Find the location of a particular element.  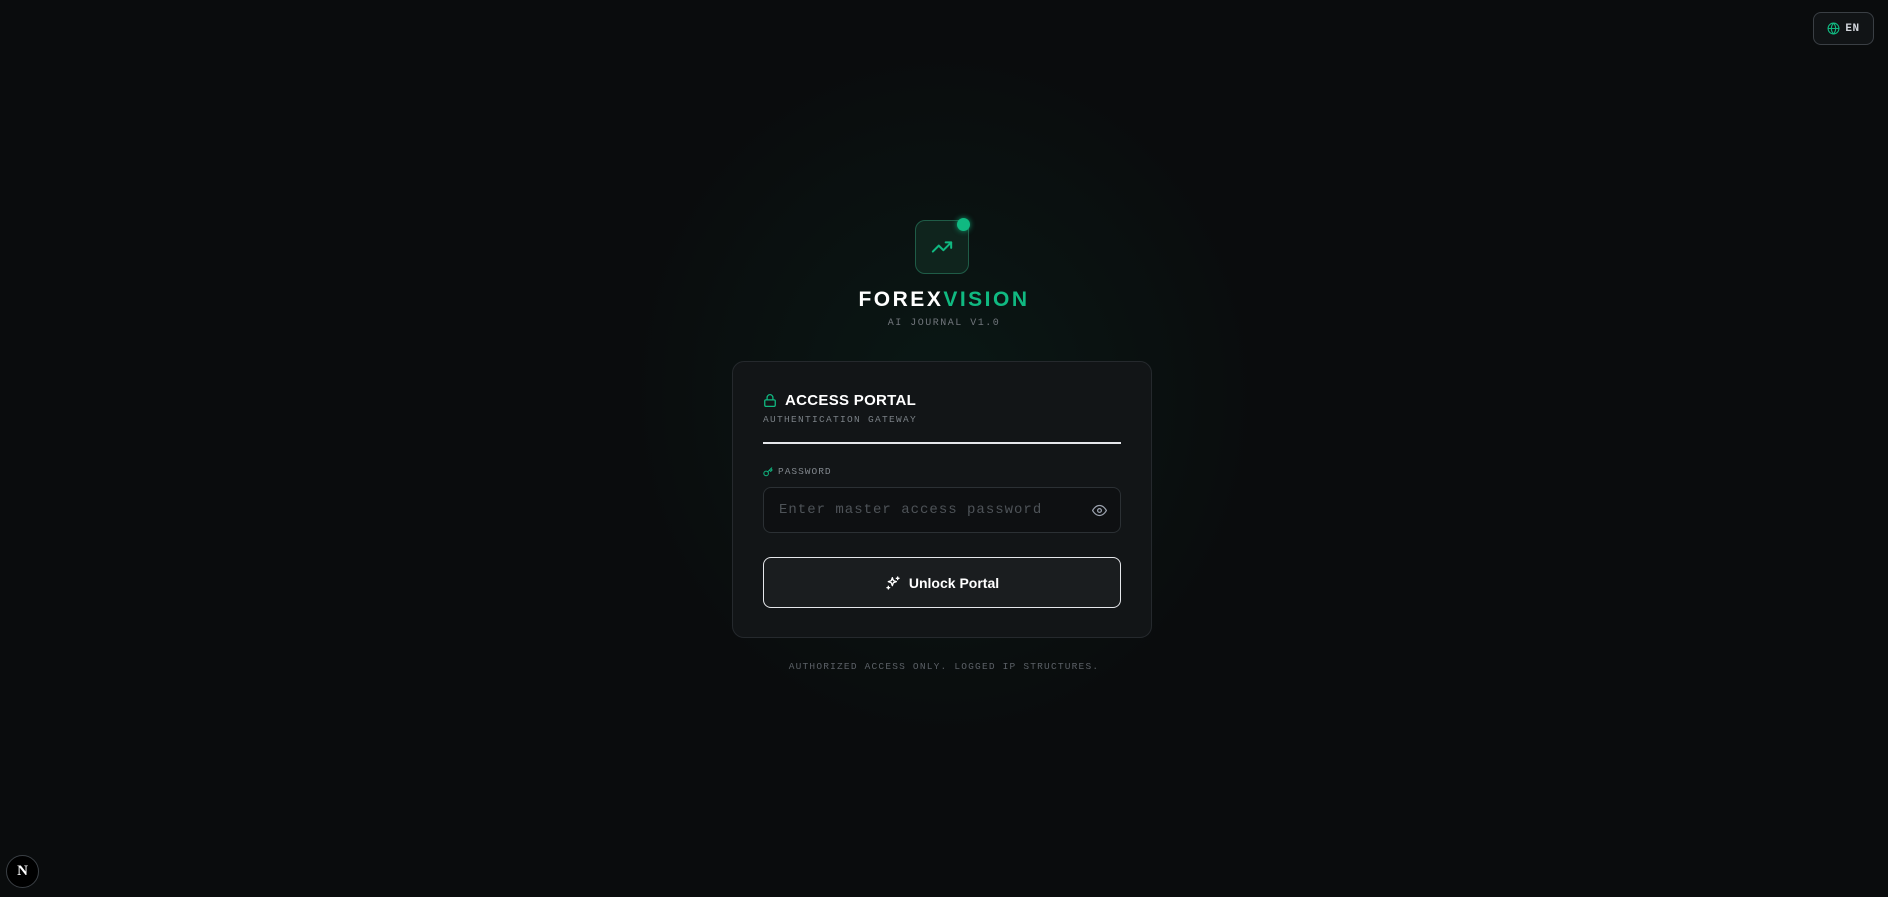

brand-name: FOREXVISION is located at coordinates (944, 300).